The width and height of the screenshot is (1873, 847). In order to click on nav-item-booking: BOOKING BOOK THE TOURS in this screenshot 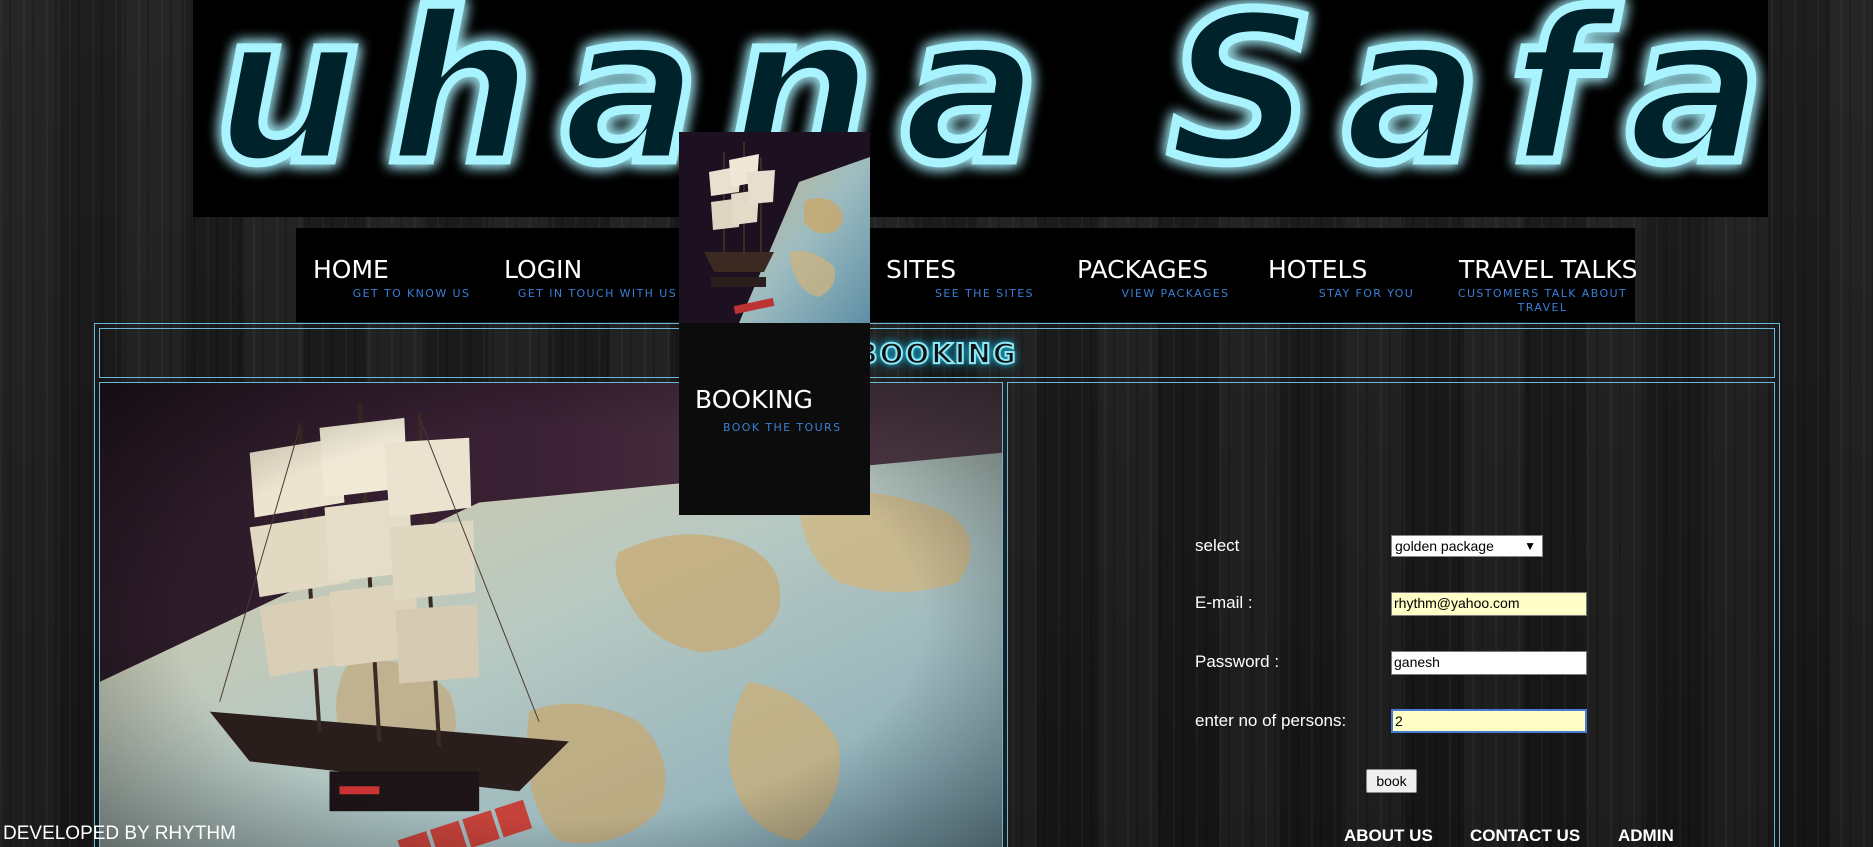, I will do `click(774, 323)`.